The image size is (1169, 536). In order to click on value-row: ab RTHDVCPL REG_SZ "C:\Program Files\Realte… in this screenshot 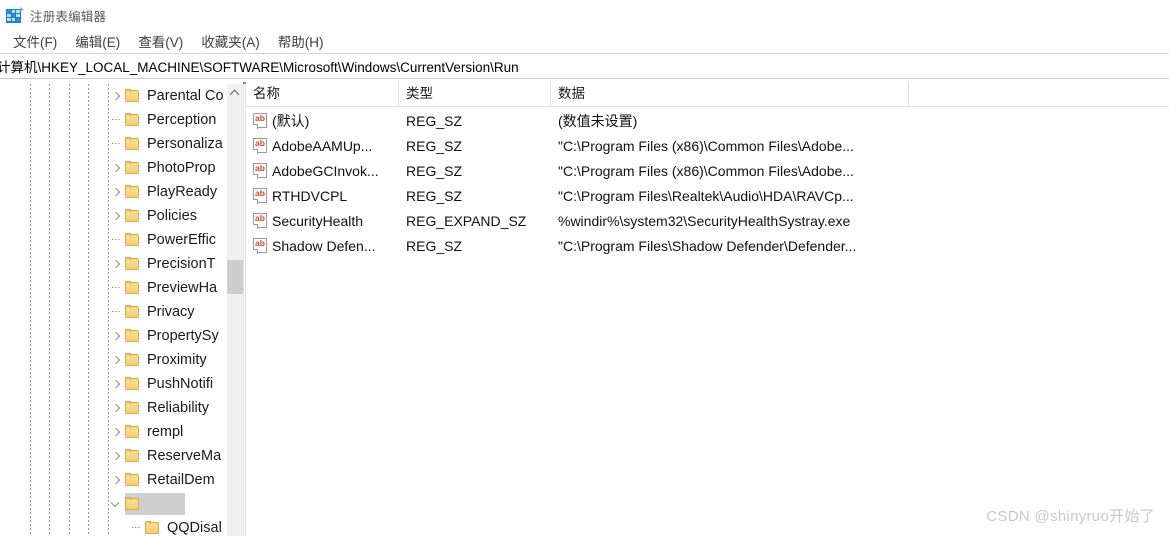, I will do `click(707, 196)`.